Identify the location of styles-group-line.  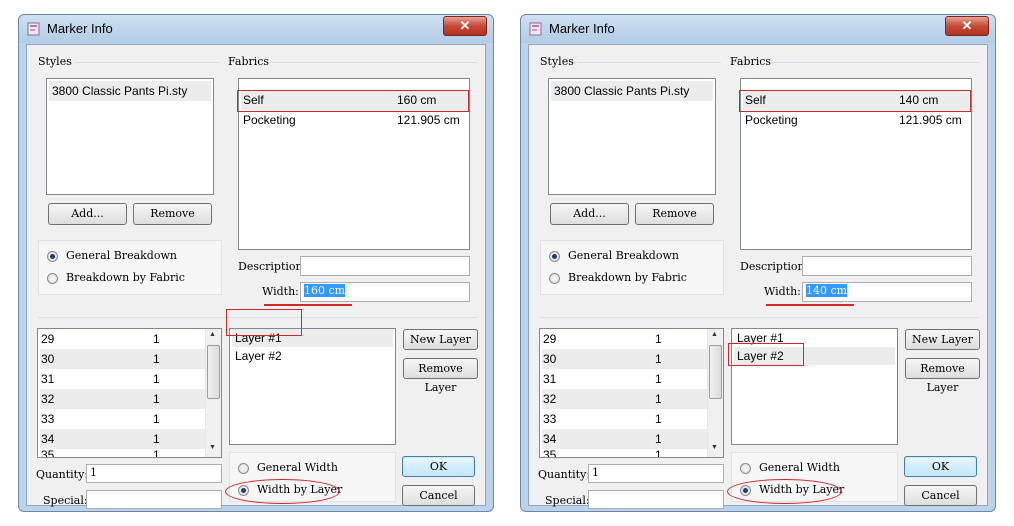
(147, 62).